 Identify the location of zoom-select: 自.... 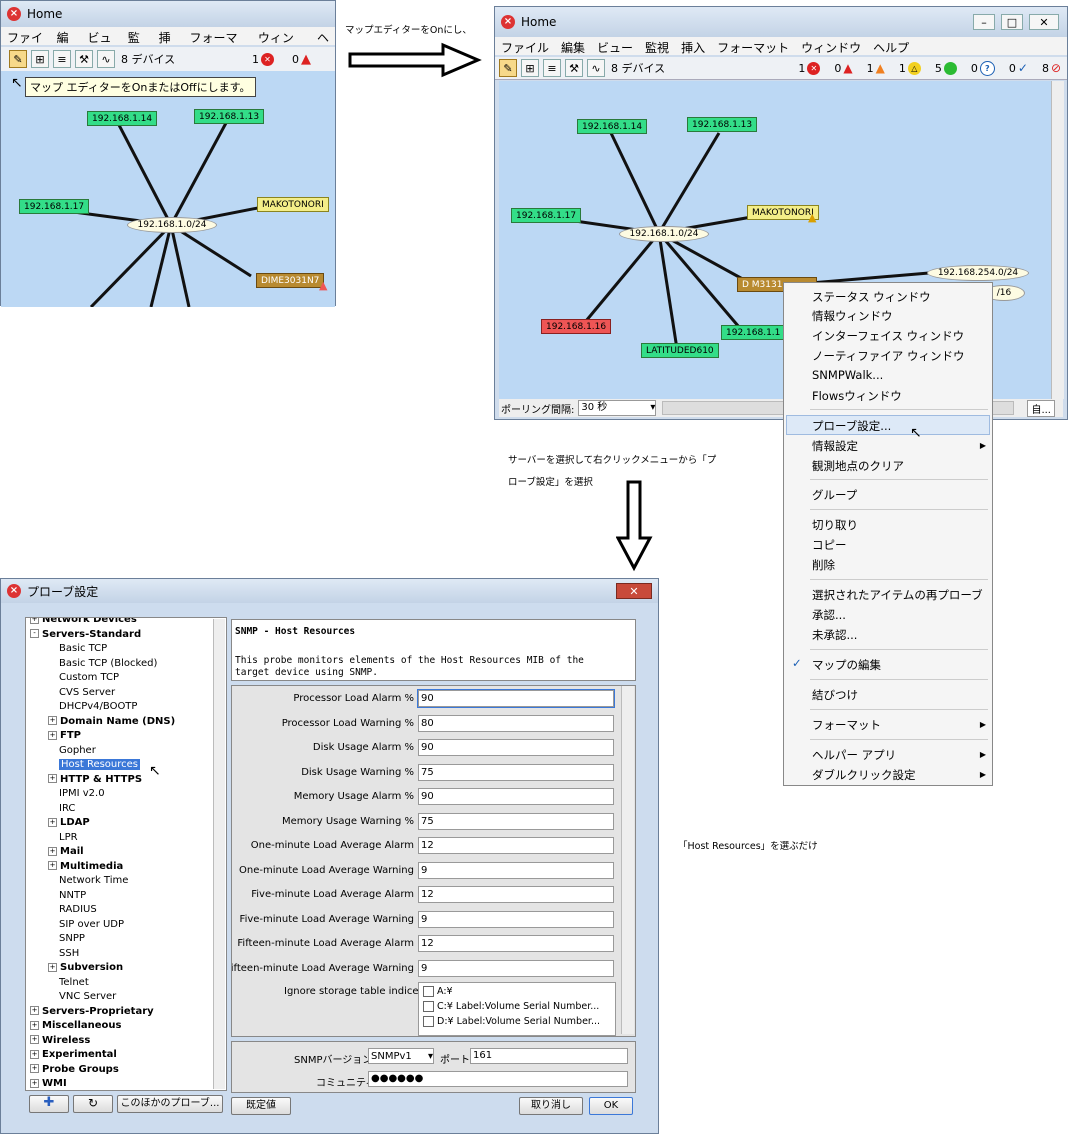
(1041, 408).